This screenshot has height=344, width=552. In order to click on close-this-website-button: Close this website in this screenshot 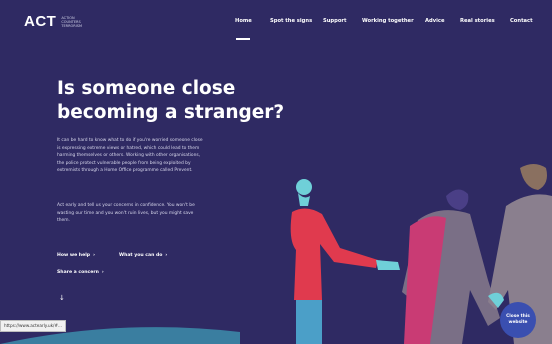, I will do `click(518, 320)`.